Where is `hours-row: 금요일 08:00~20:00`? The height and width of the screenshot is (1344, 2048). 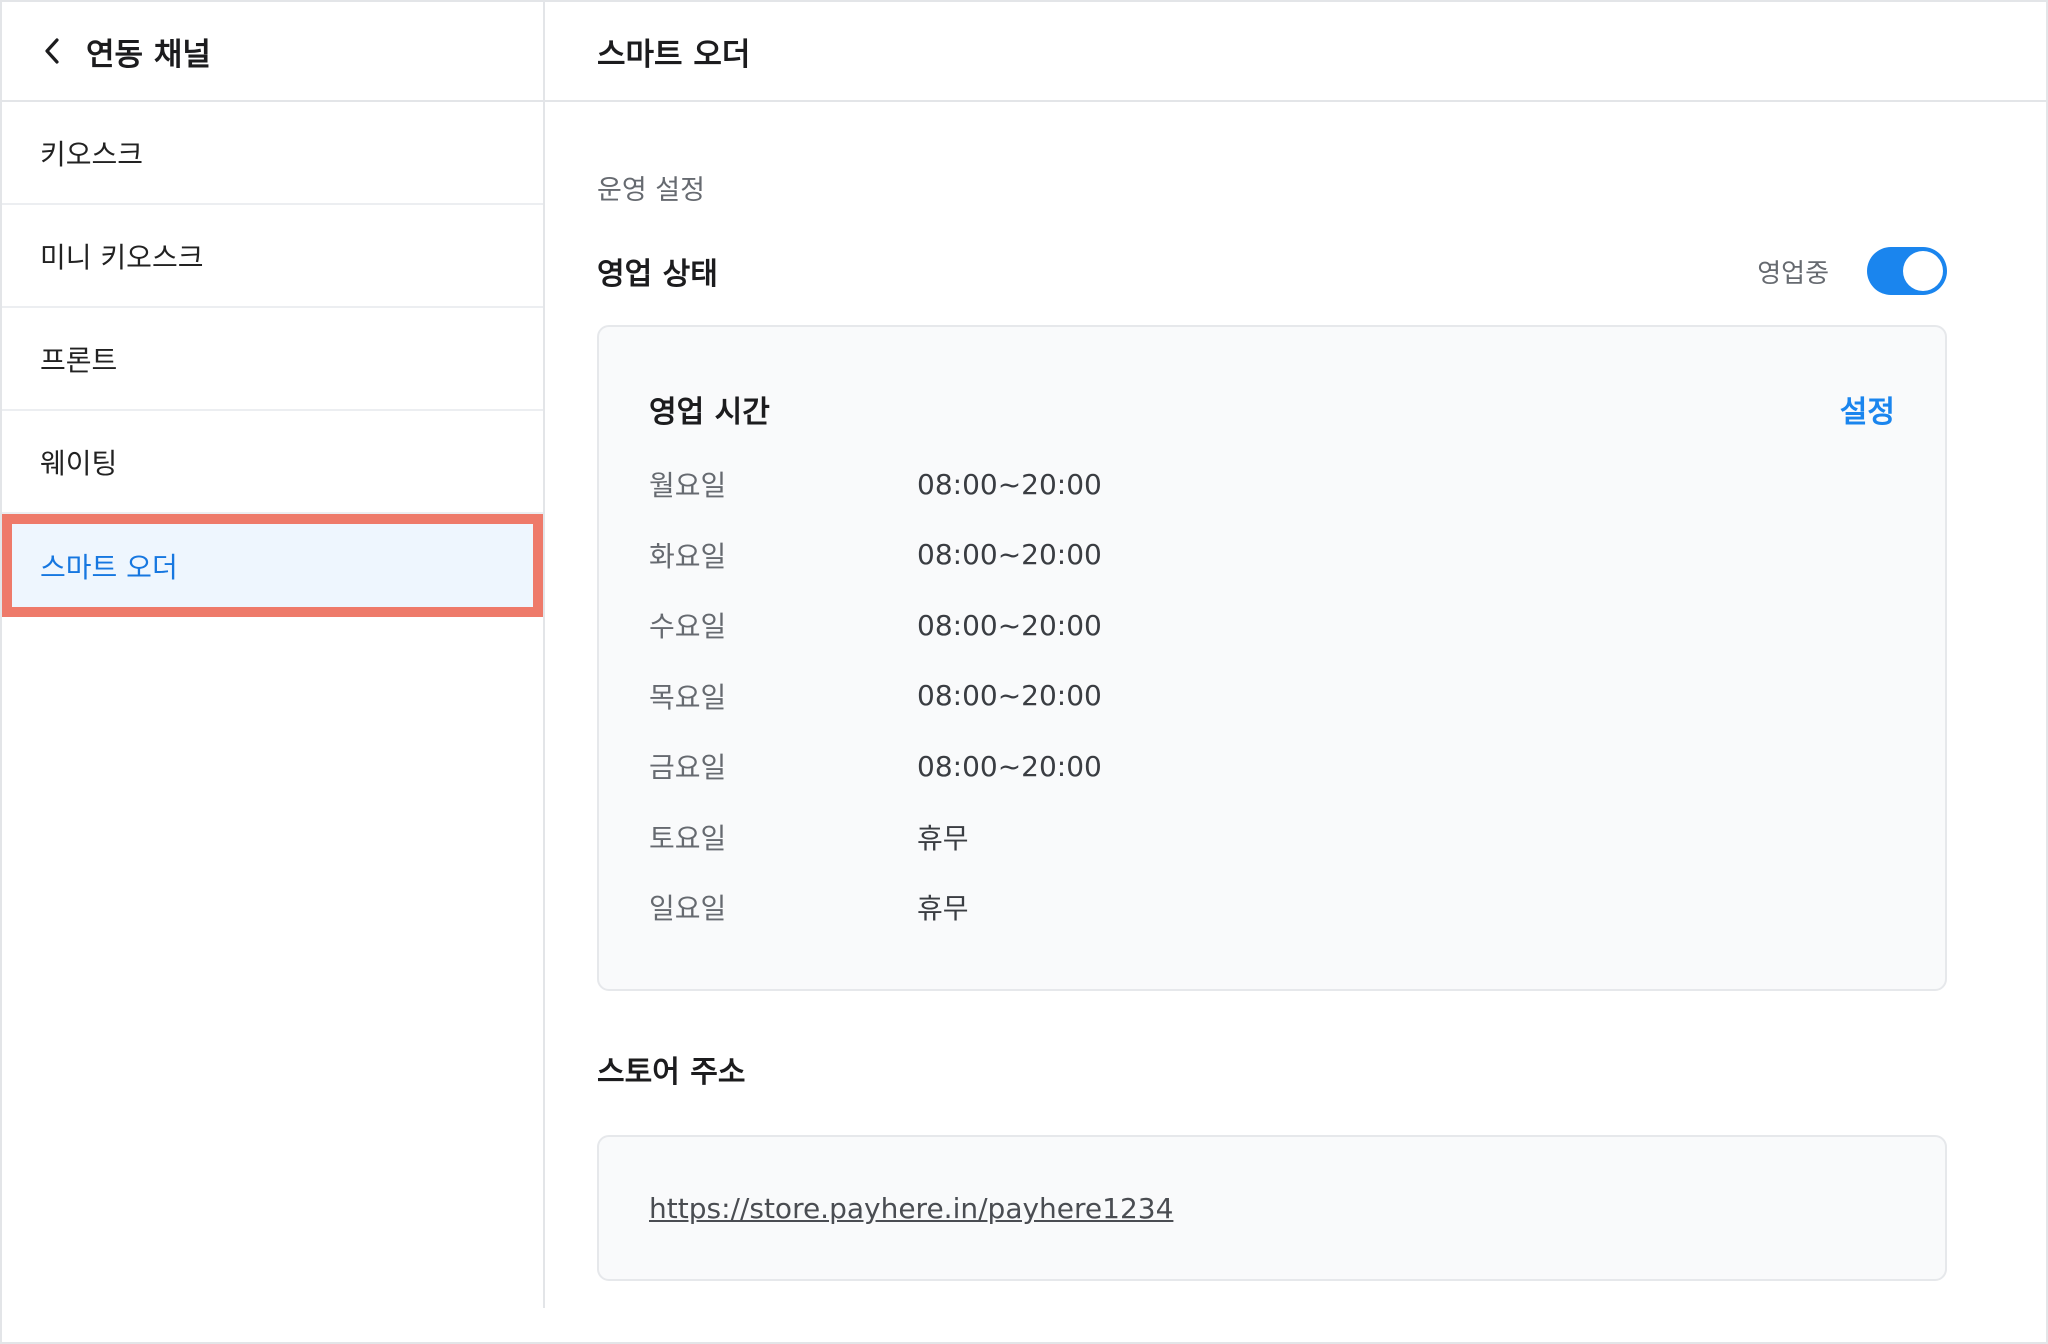 hours-row: 금요일 08:00~20:00 is located at coordinates (1272, 766).